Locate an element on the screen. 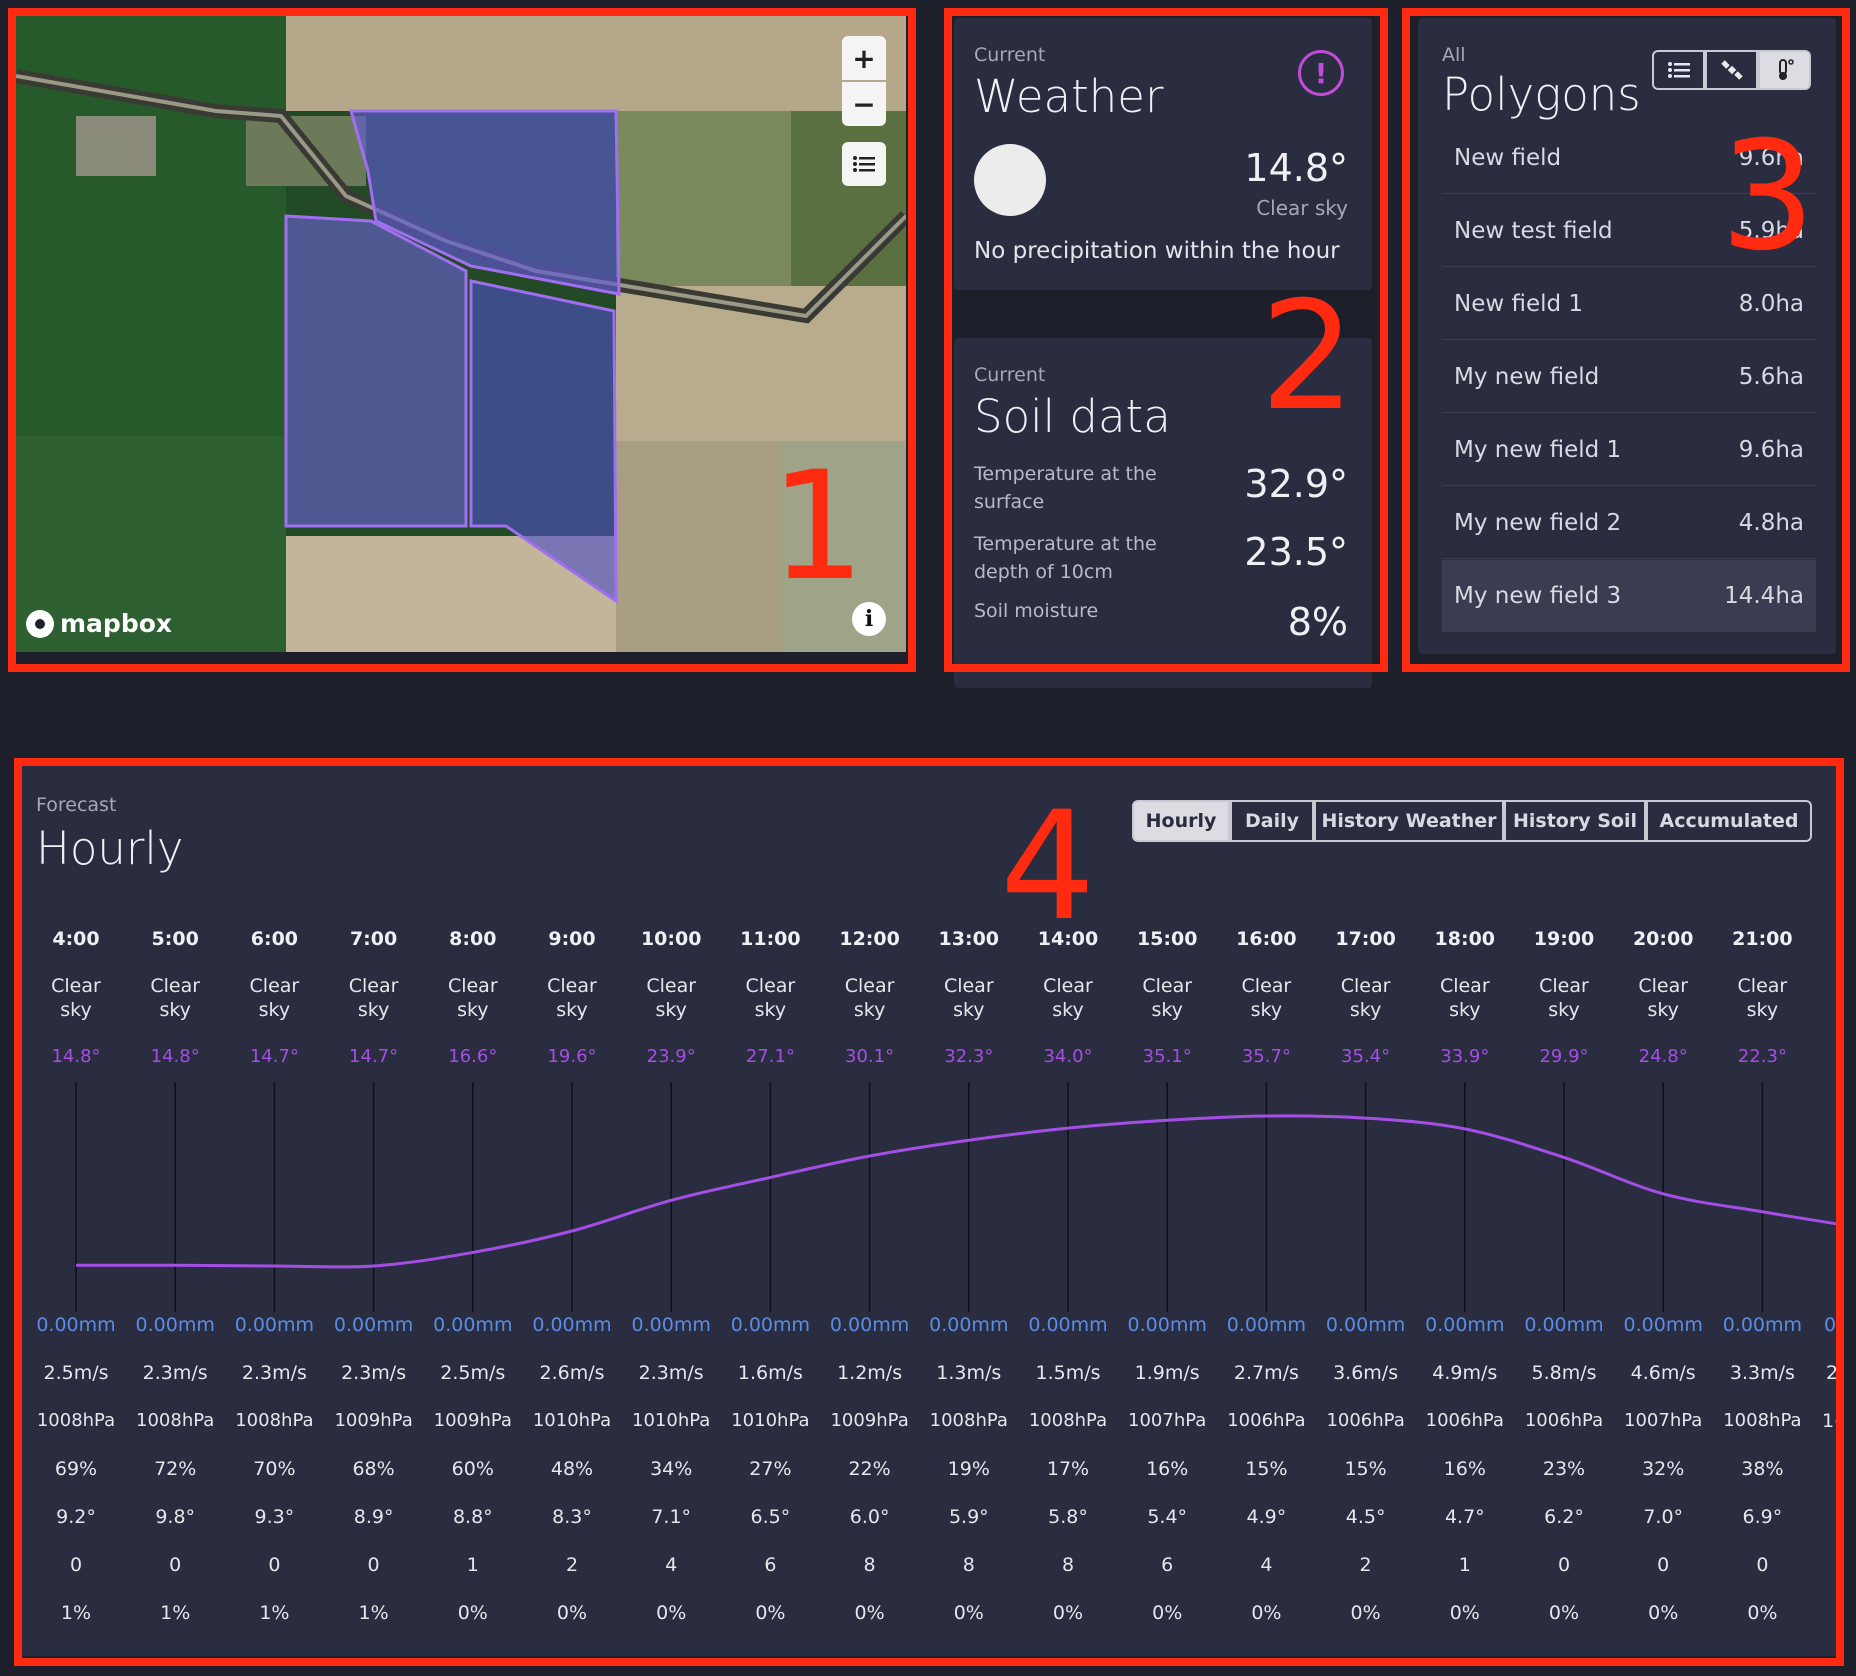  weather-temperature: 14.8° is located at coordinates (1296, 168).